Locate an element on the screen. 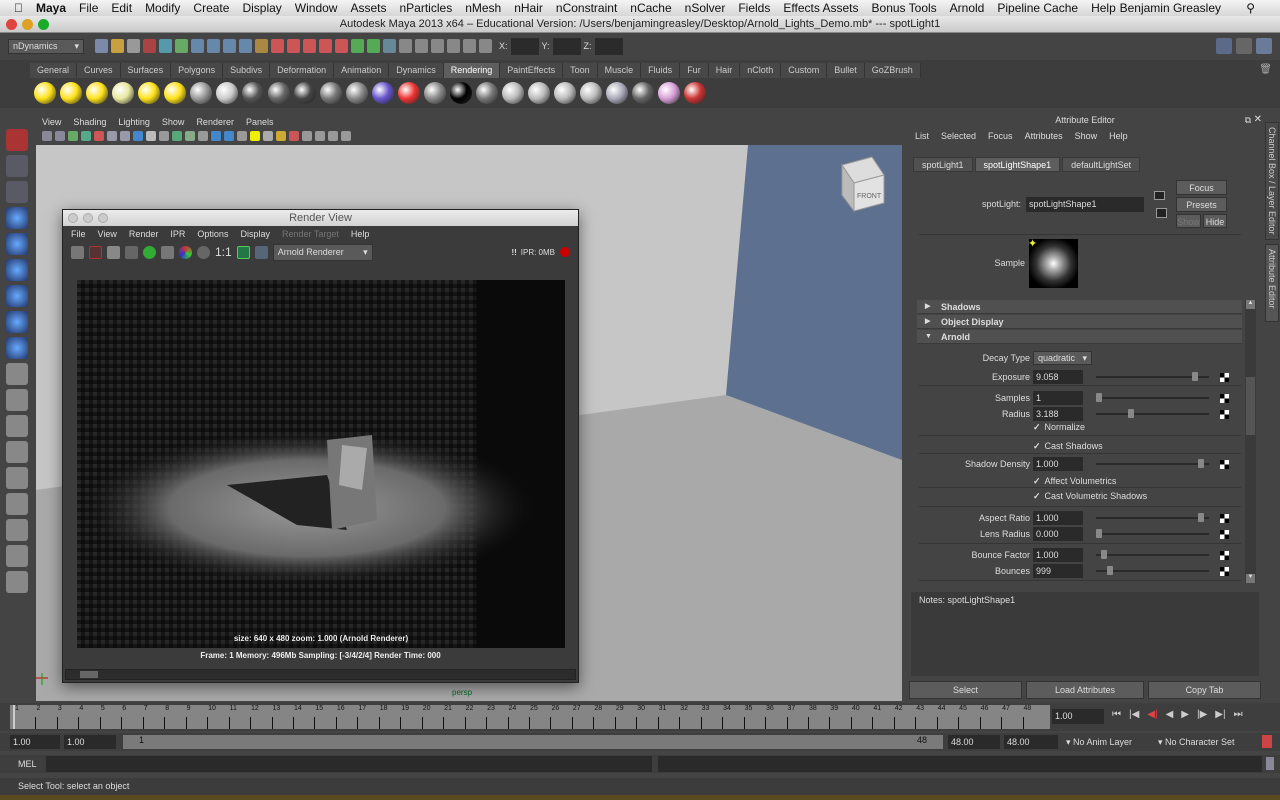 Image resolution: width=1280 pixels, height=800 pixels. zoom-button is located at coordinates (103, 218).